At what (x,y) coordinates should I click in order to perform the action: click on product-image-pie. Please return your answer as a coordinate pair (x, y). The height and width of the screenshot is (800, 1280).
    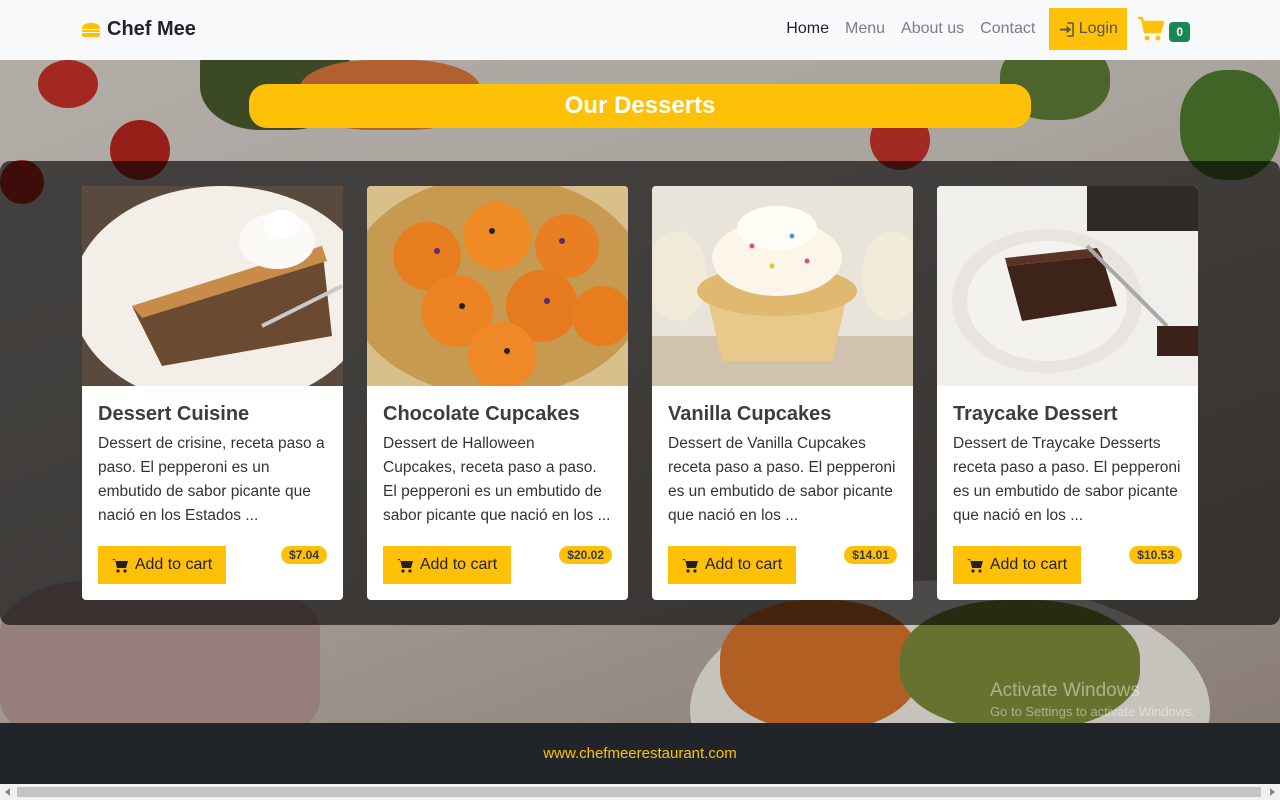
    Looking at the image, I should click on (212, 286).